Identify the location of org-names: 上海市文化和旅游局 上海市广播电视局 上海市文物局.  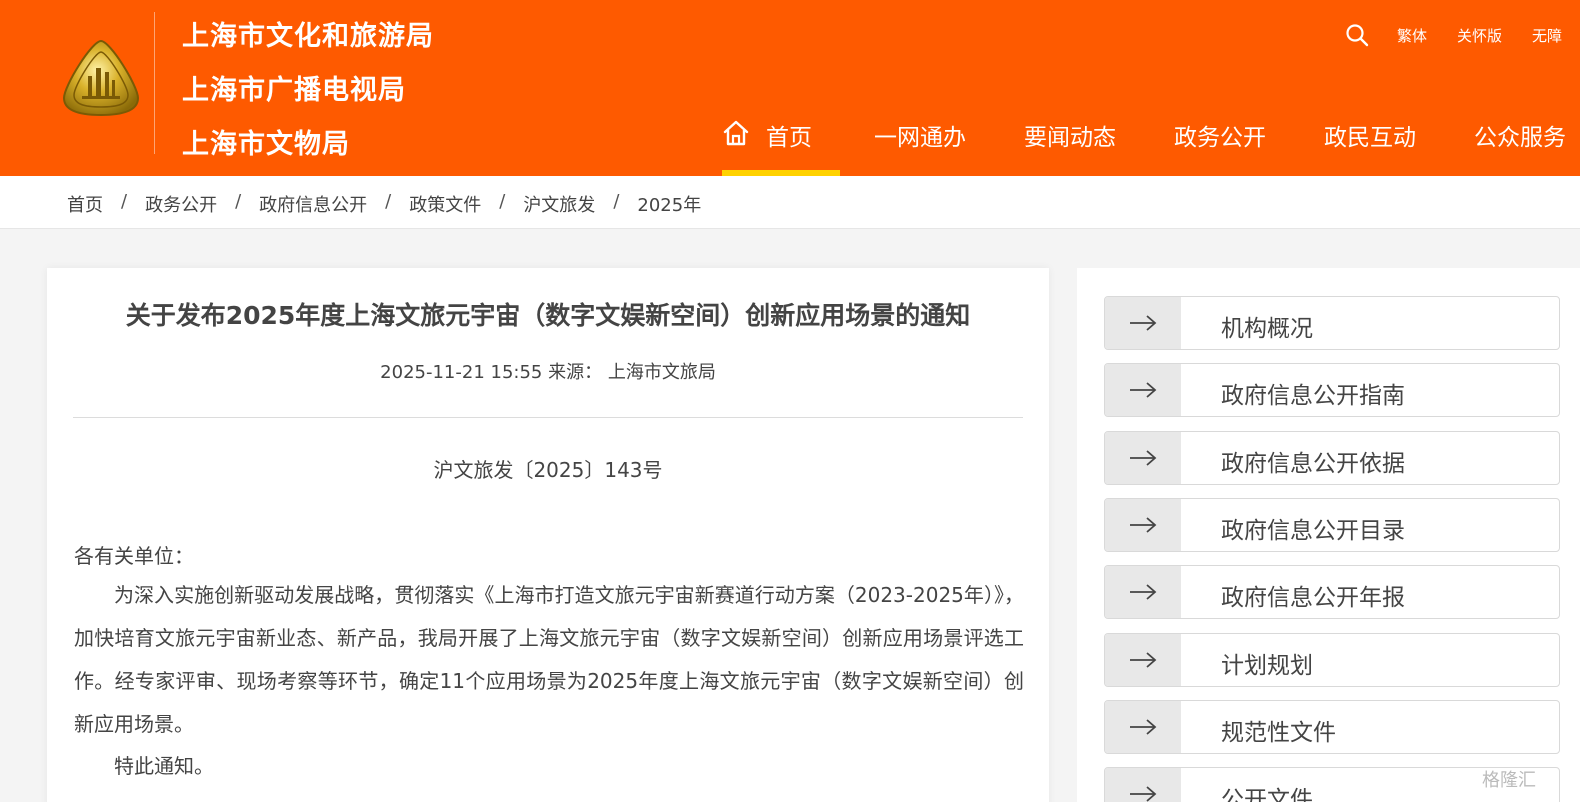
(308, 91).